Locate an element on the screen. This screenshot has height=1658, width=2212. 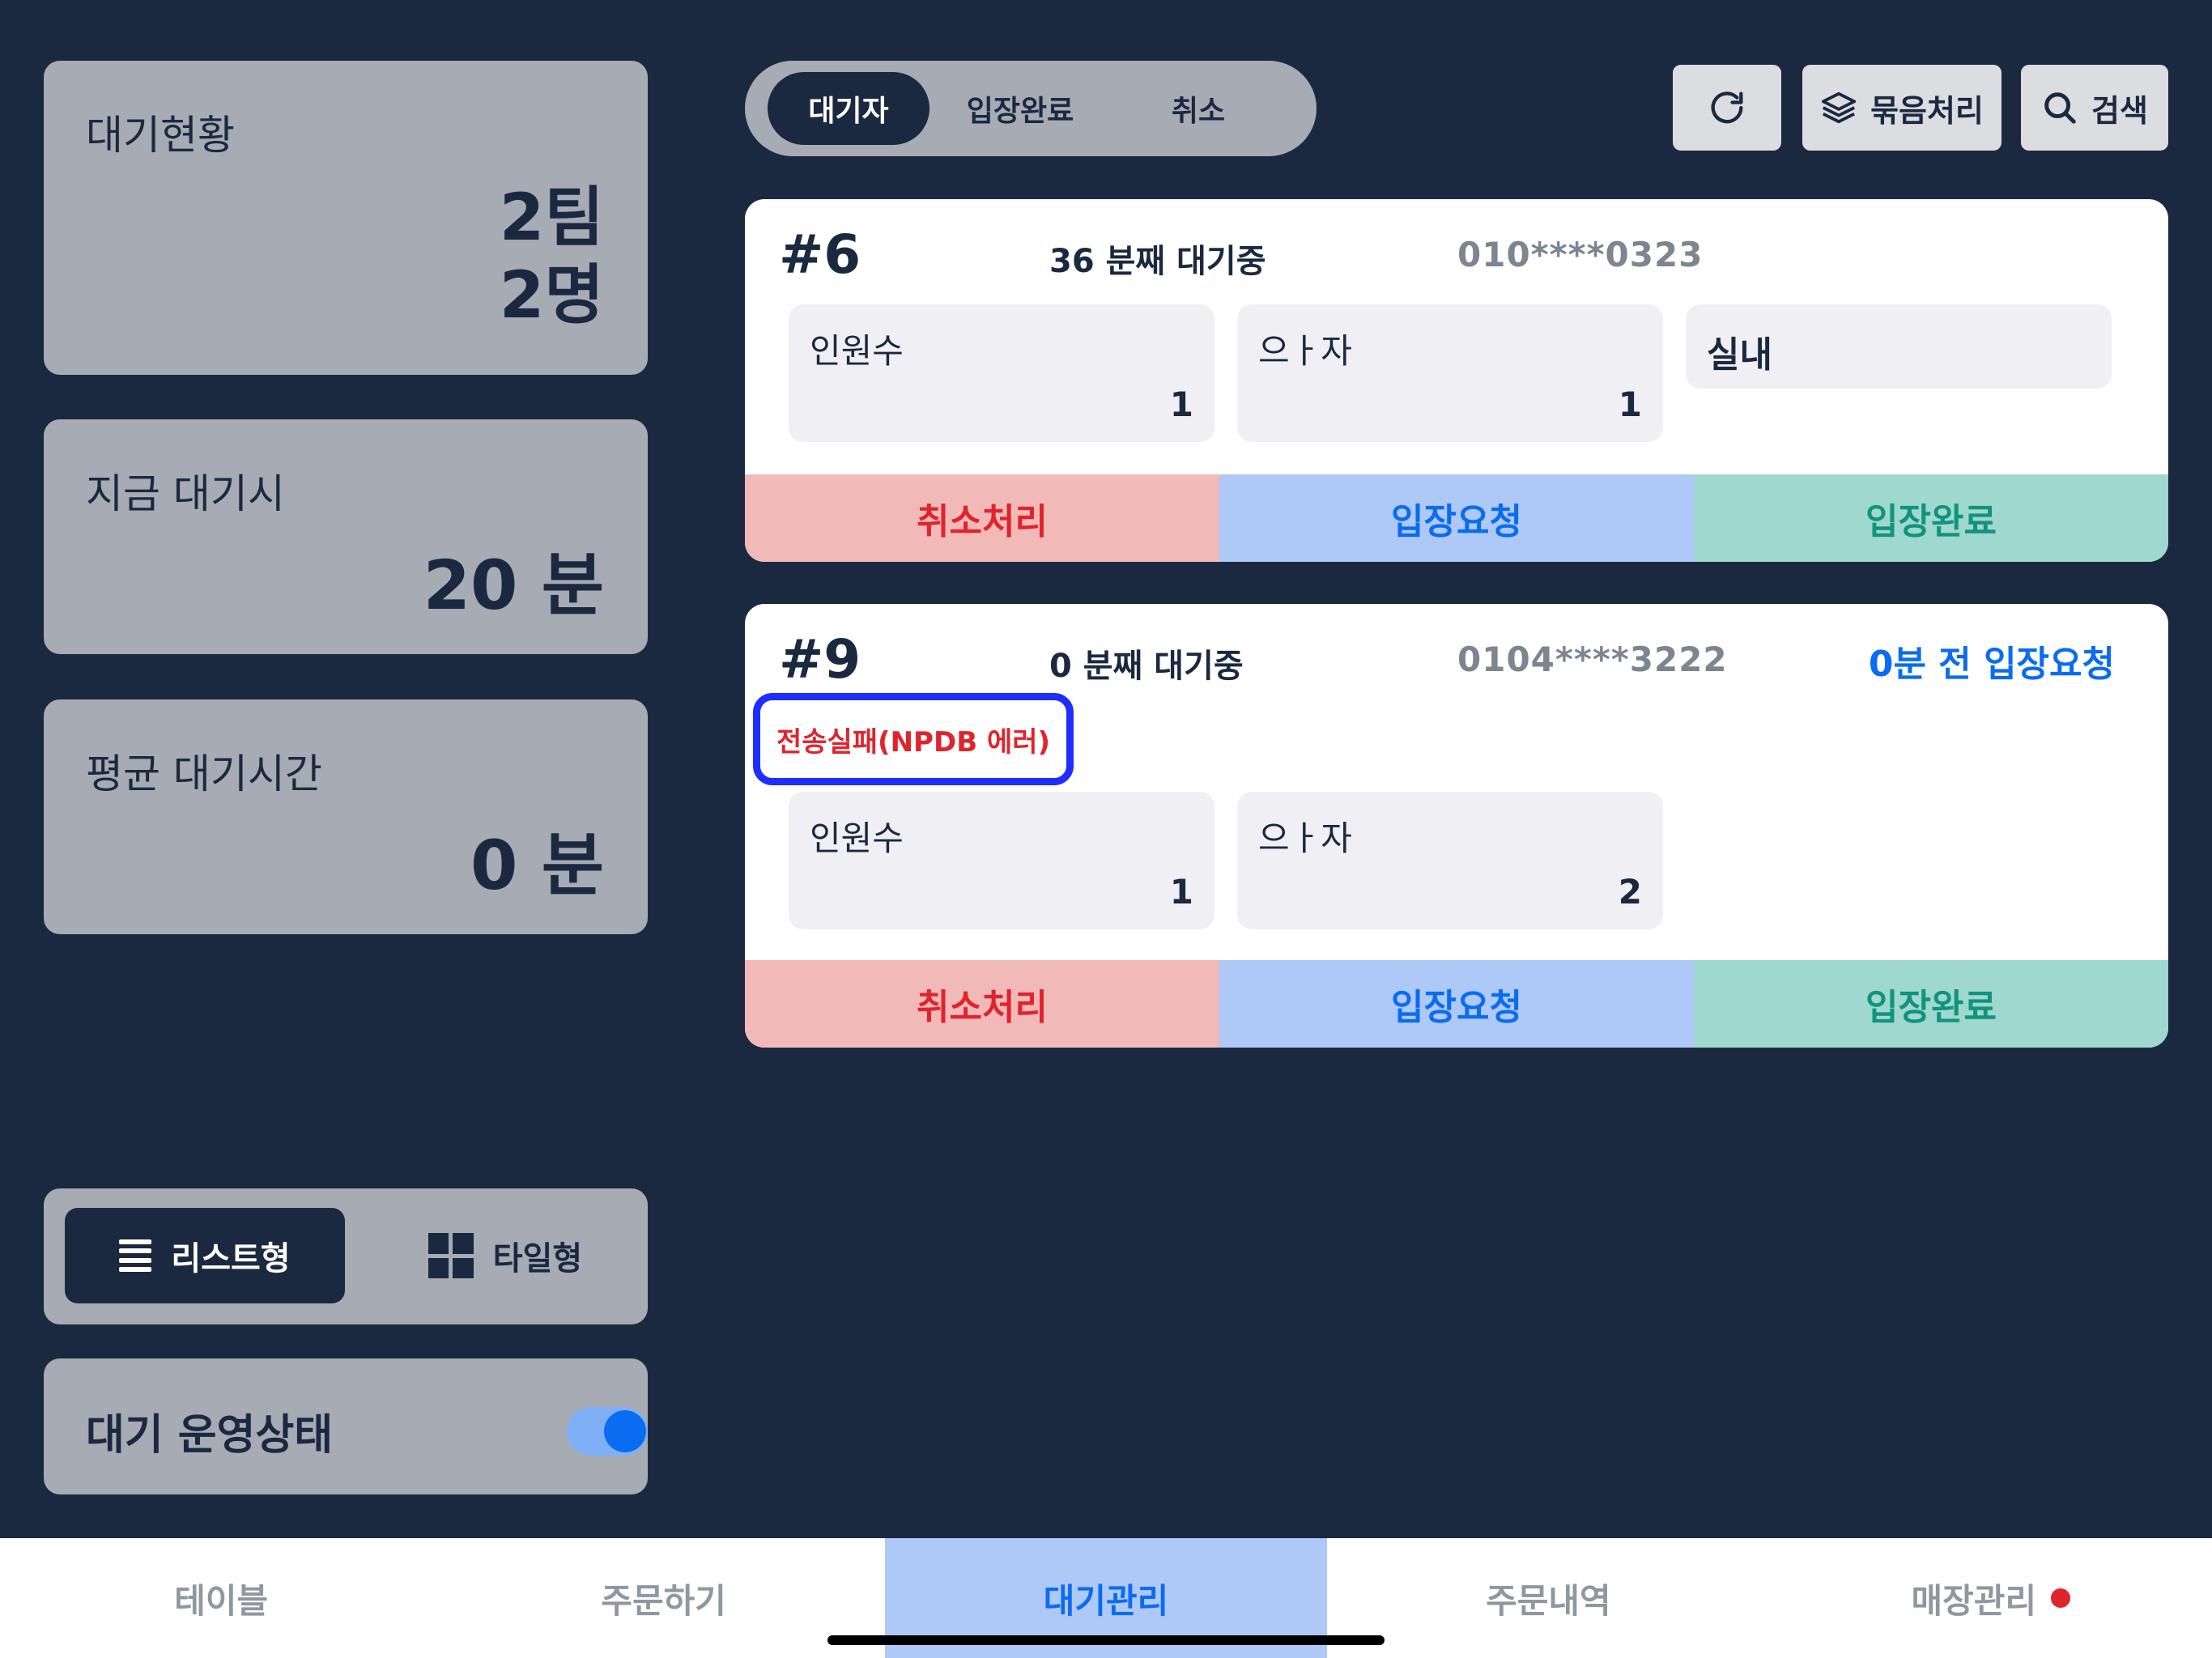
waiting-duration: 0 분째 대기중 is located at coordinates (1146, 666).